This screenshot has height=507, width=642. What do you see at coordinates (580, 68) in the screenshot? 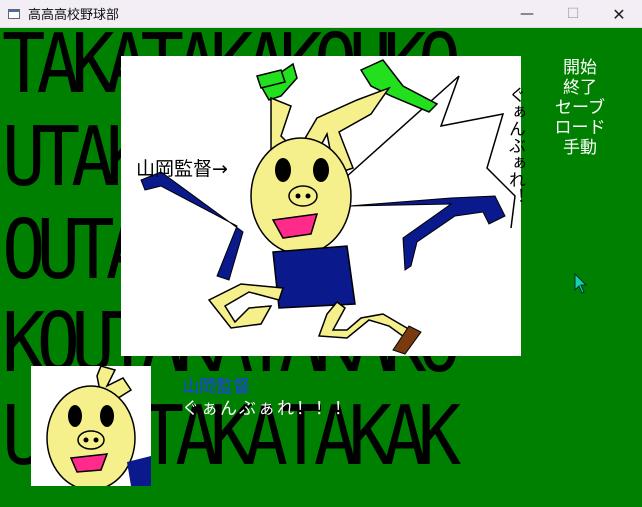
I see `menu-item-start: 開始` at bounding box center [580, 68].